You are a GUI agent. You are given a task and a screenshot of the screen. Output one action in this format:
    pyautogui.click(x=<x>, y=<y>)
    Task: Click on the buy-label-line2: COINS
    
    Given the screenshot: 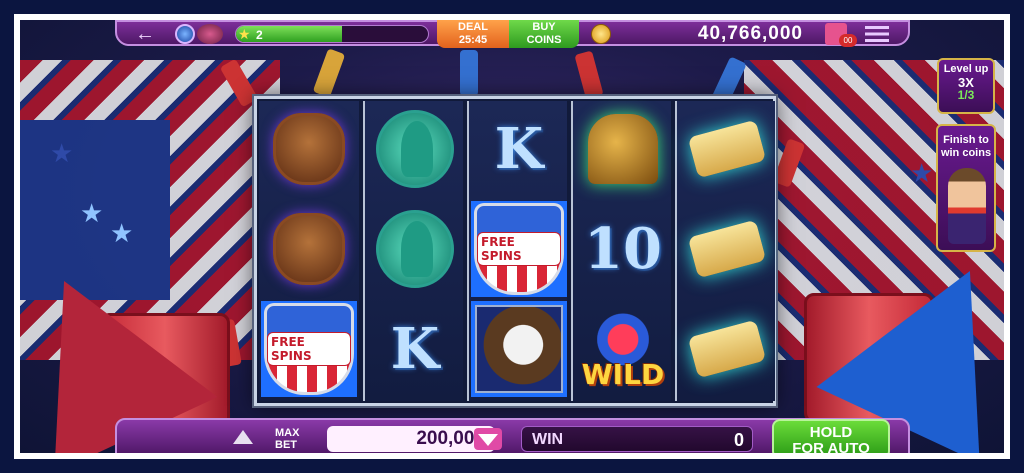 What is the action you would take?
    pyautogui.click(x=544, y=40)
    